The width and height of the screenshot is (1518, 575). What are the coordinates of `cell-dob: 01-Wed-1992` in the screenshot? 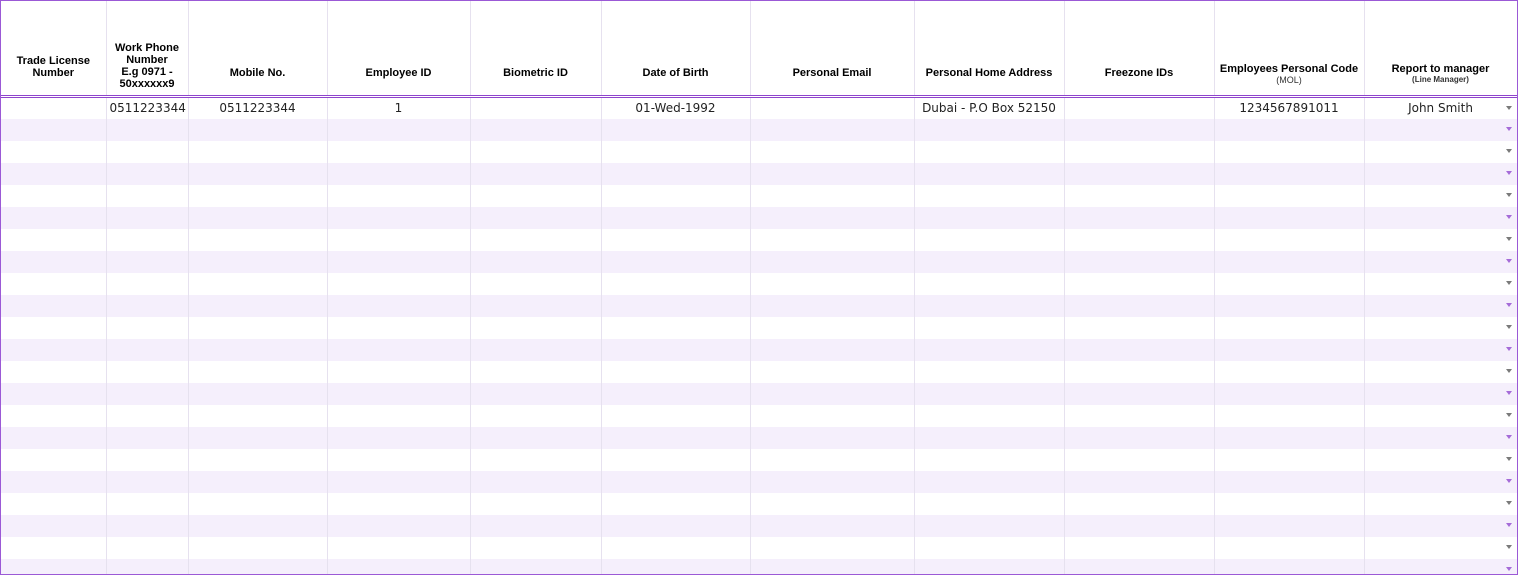 It's located at (676, 107).